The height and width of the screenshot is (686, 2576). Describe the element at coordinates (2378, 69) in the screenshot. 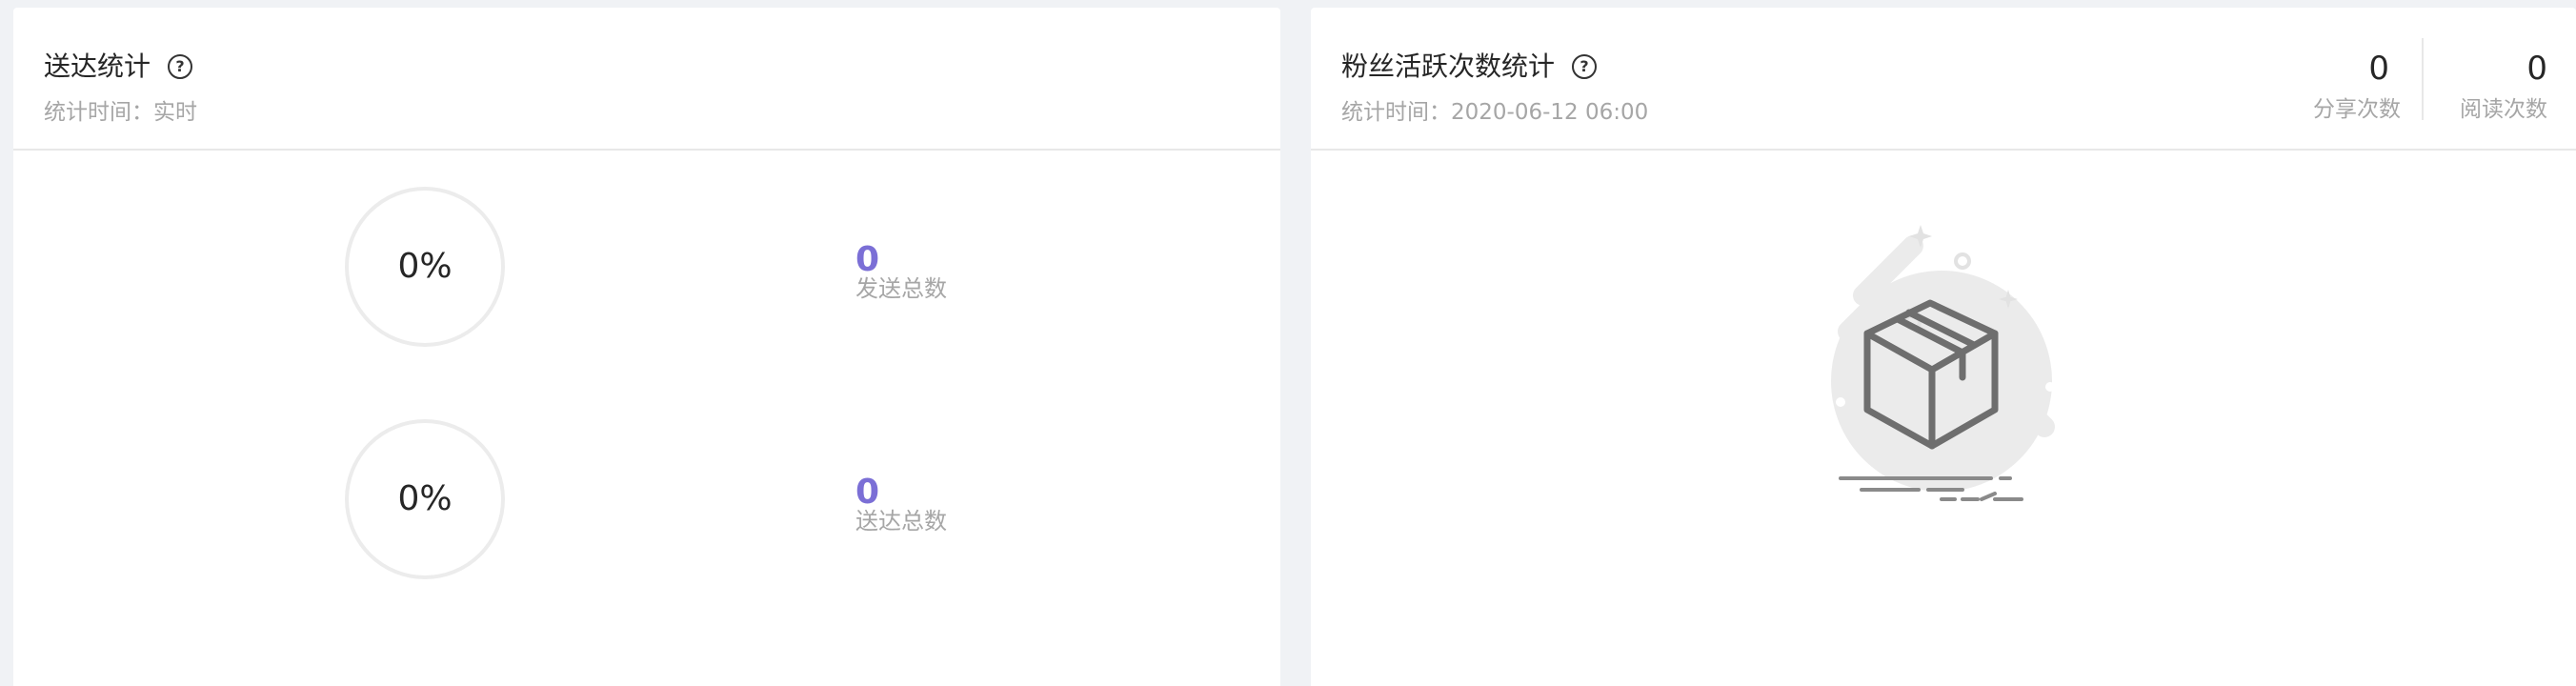

I see `share-count-value: 0` at that location.